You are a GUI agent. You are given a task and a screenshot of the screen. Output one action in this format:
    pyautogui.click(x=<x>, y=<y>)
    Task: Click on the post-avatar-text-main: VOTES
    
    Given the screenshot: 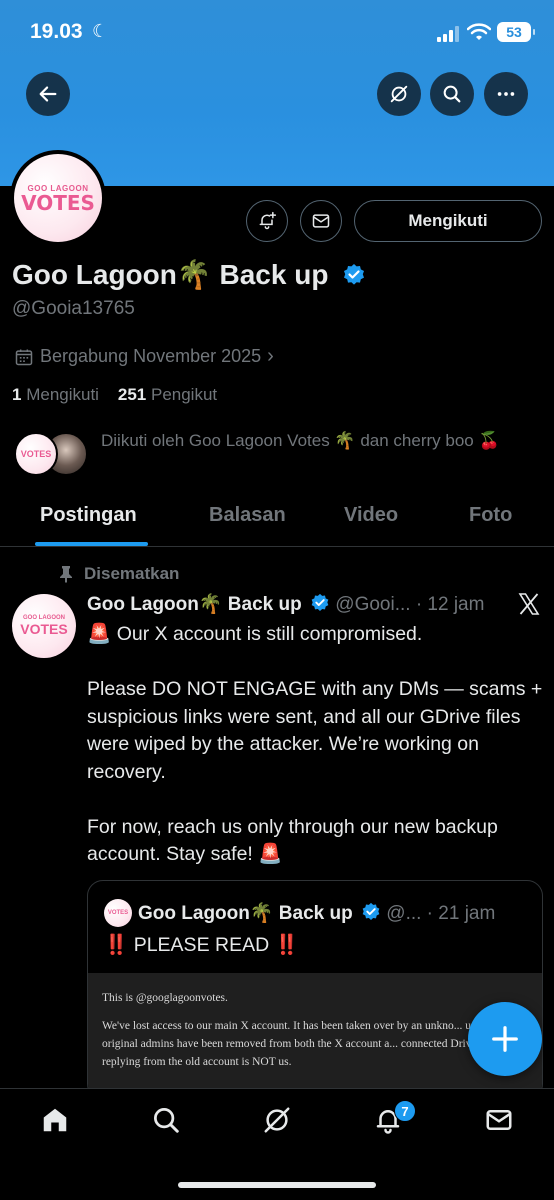 What is the action you would take?
    pyautogui.click(x=44, y=629)
    